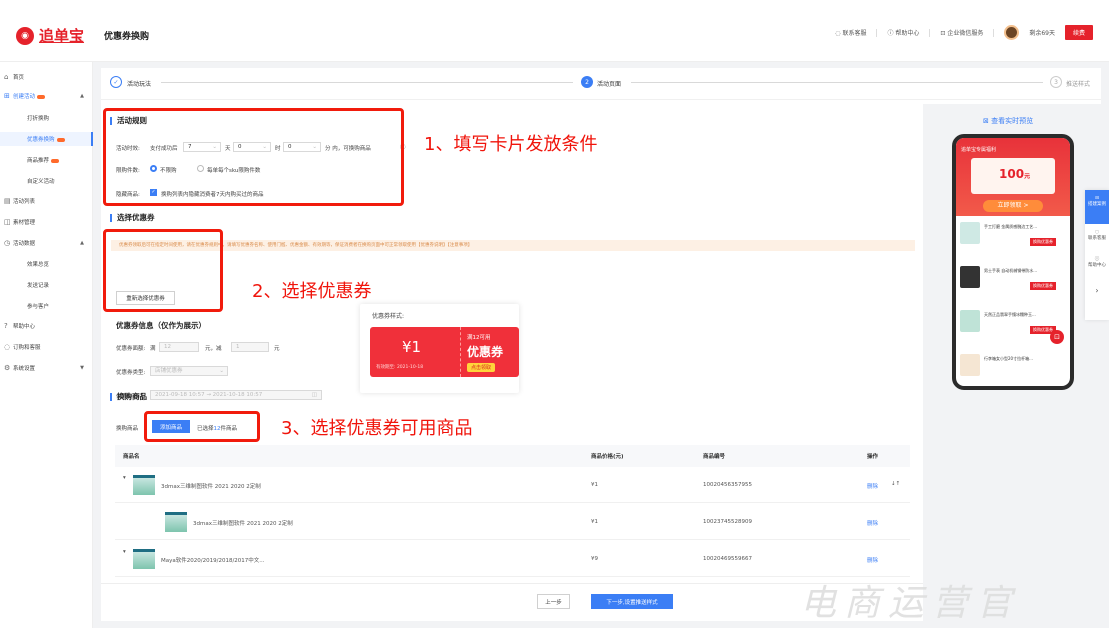 The height and width of the screenshot is (628, 1109). I want to click on app-logo: ◉ 追单宝, so click(50, 35).